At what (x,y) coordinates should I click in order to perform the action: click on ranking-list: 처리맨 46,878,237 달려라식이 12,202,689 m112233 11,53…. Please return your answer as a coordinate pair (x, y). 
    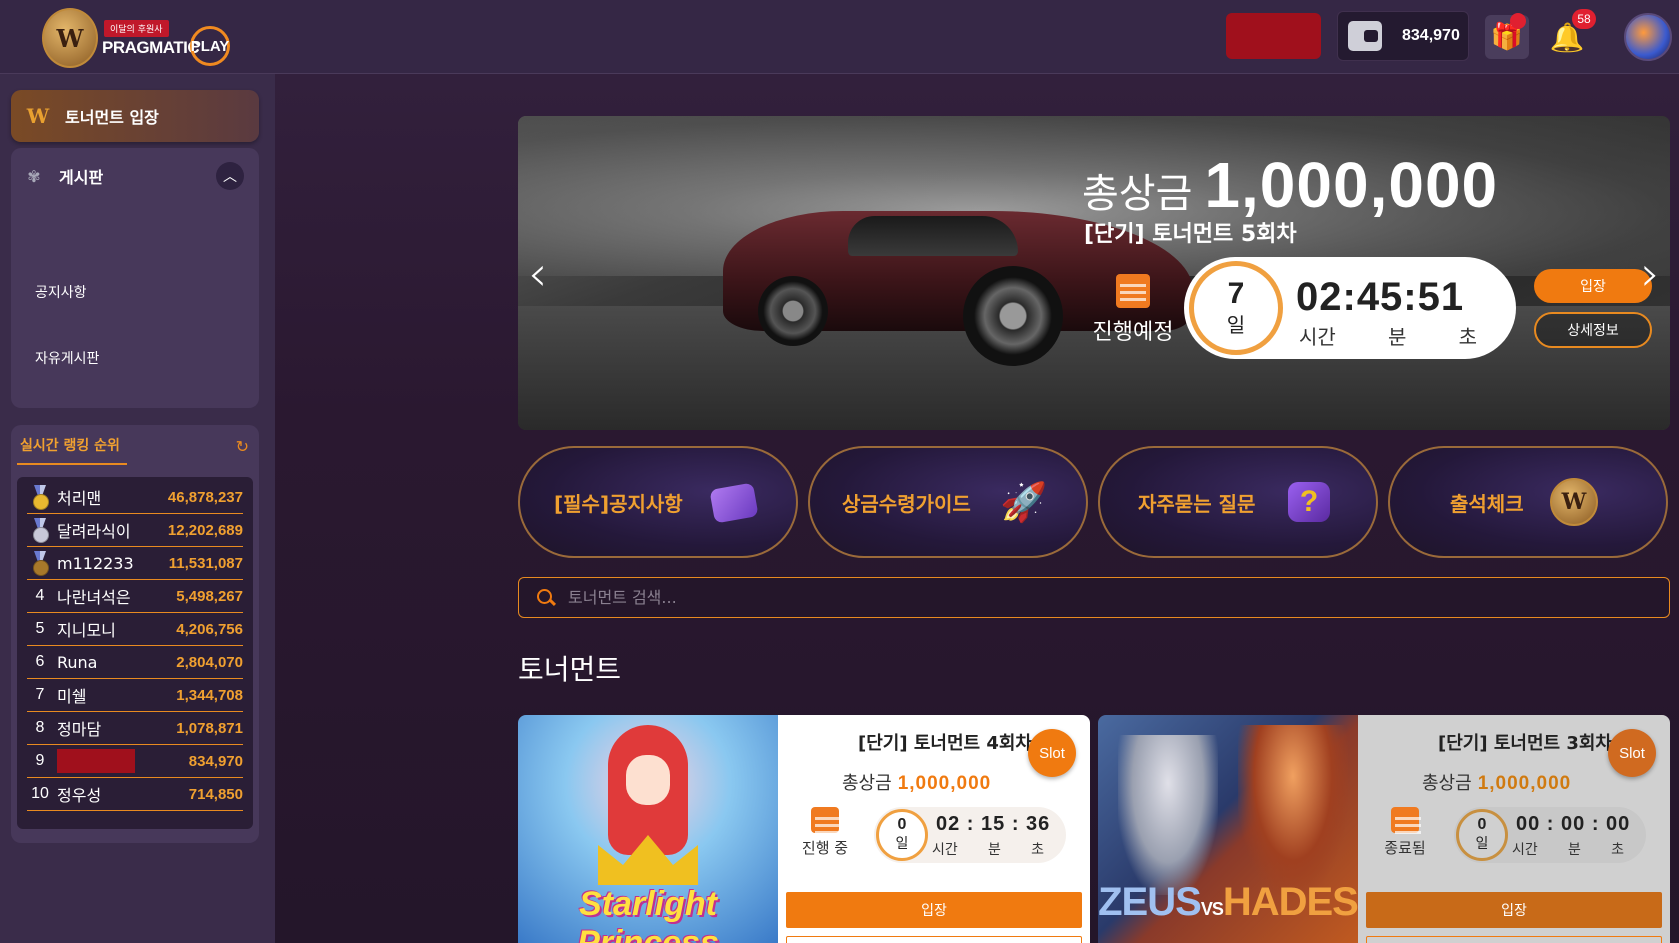
    Looking at the image, I should click on (135, 653).